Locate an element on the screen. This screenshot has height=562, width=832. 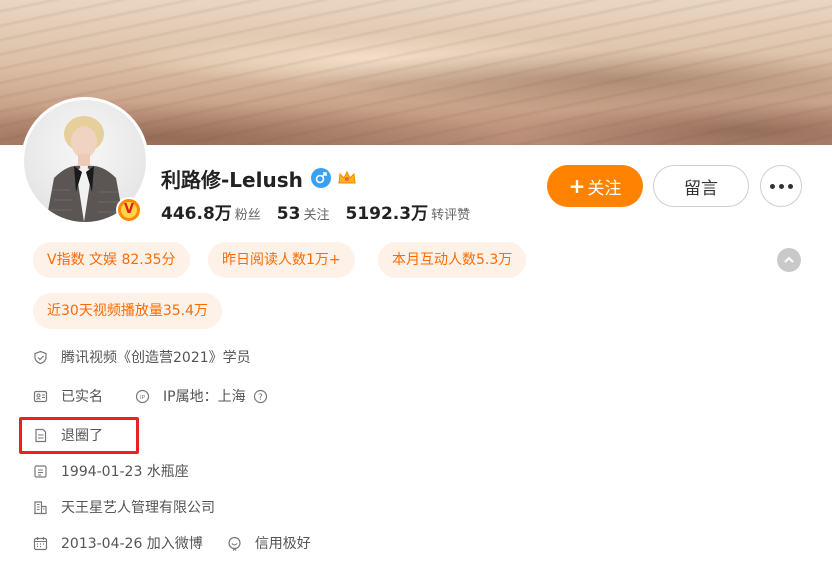
verified-badge-icon: V is located at coordinates (129, 210).